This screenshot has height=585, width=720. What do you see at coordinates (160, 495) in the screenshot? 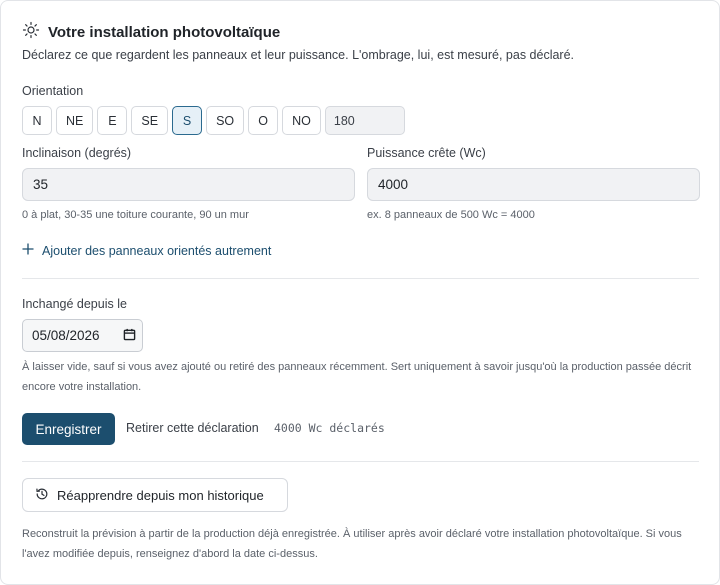
I see `relearn-history-label: Réapprendre depuis mon historique` at bounding box center [160, 495].